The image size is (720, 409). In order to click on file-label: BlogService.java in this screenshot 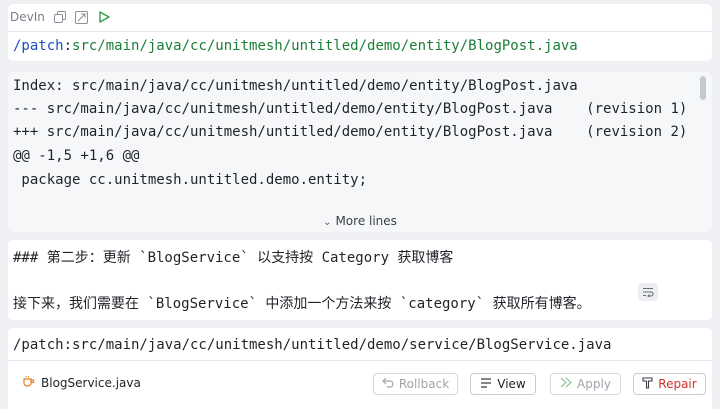, I will do `click(81, 383)`.